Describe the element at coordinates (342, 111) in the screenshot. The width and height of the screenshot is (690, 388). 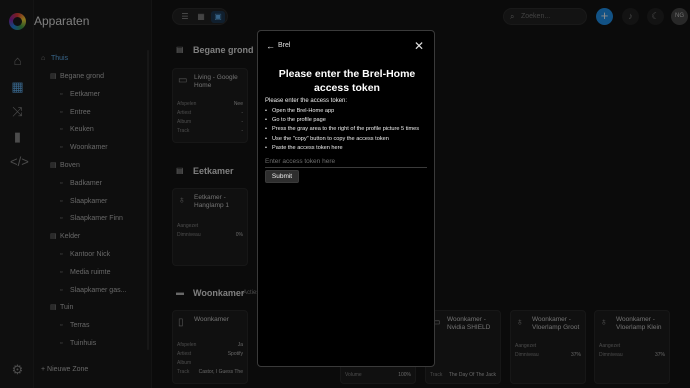
I see `instruction-step: Open the Brel-Home app` at that location.